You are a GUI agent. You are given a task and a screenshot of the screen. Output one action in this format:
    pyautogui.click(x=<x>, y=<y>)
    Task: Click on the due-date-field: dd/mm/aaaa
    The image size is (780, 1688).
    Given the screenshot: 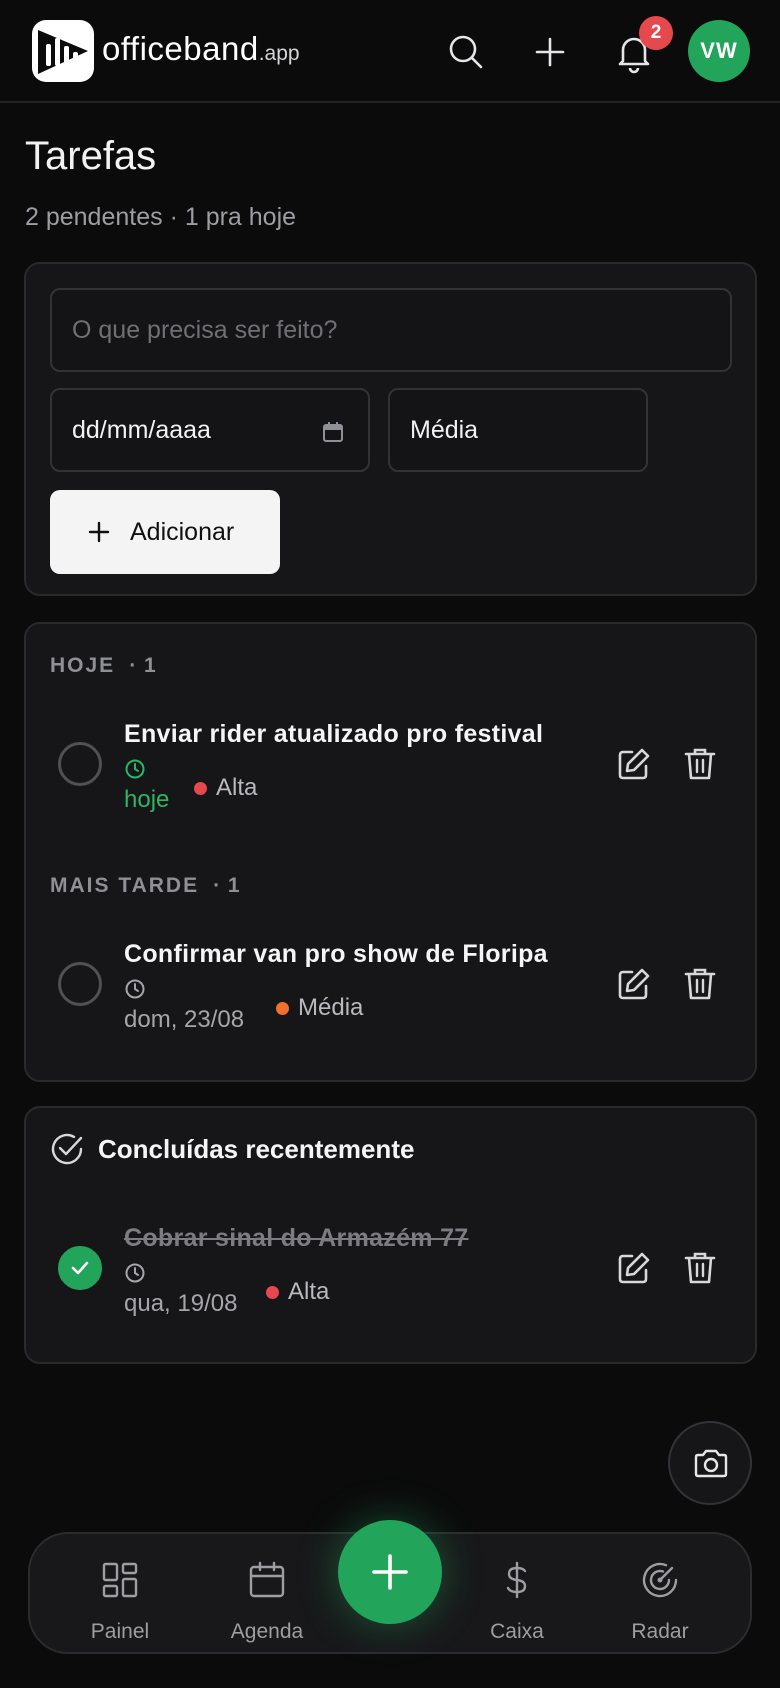 What is the action you would take?
    pyautogui.click(x=210, y=430)
    